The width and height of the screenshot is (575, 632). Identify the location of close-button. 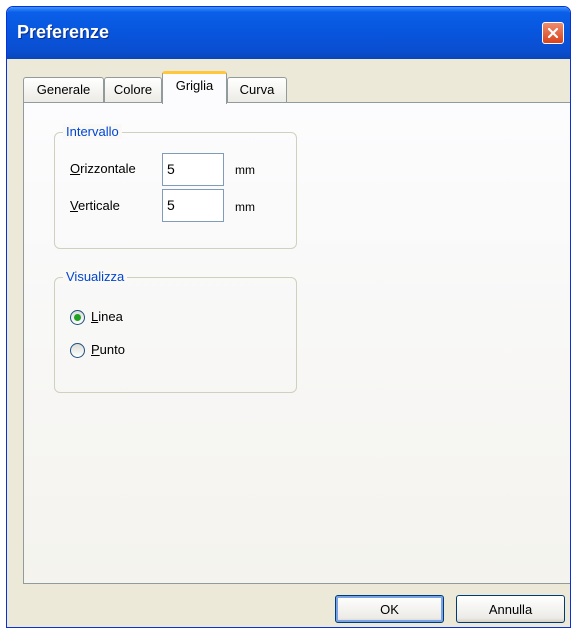
(553, 33).